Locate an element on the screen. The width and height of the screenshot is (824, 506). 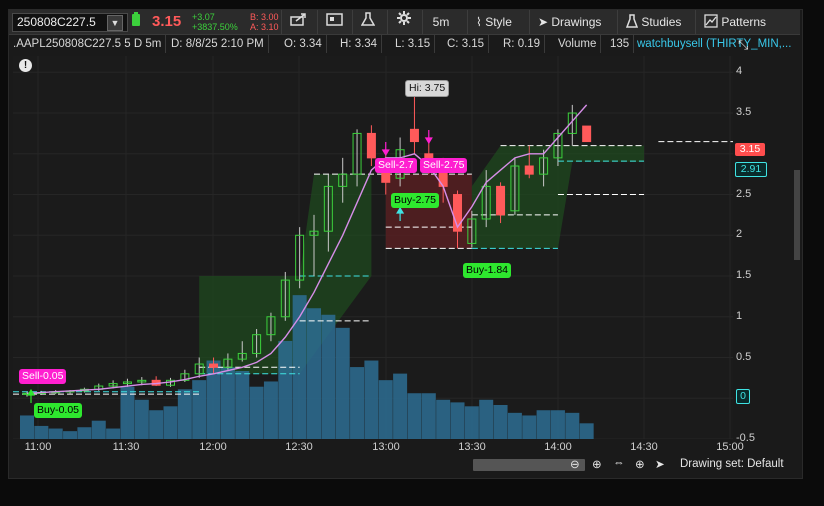
horizontal-scrollbar is located at coordinates (529, 465).